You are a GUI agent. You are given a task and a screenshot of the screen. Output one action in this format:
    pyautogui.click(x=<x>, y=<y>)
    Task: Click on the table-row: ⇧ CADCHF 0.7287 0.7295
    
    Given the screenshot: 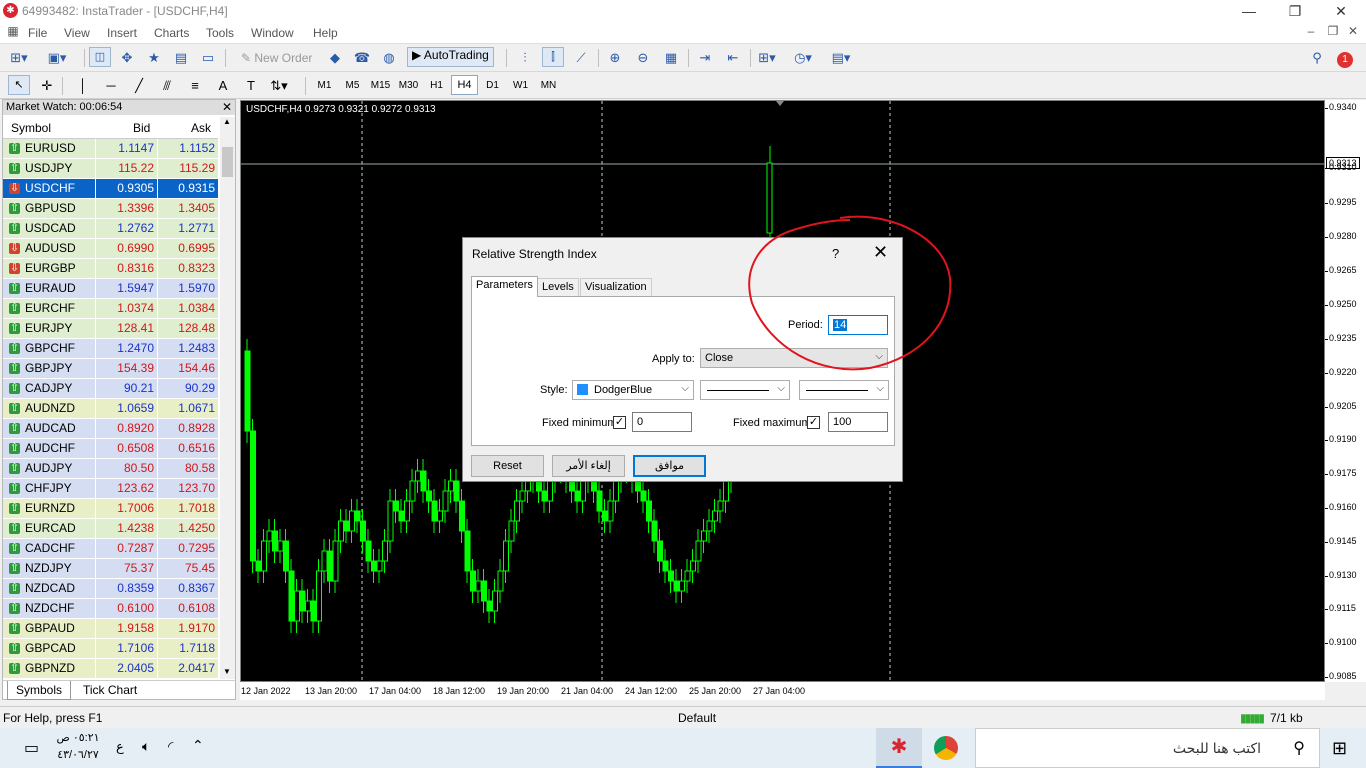 What is the action you would take?
    pyautogui.click(x=110, y=549)
    